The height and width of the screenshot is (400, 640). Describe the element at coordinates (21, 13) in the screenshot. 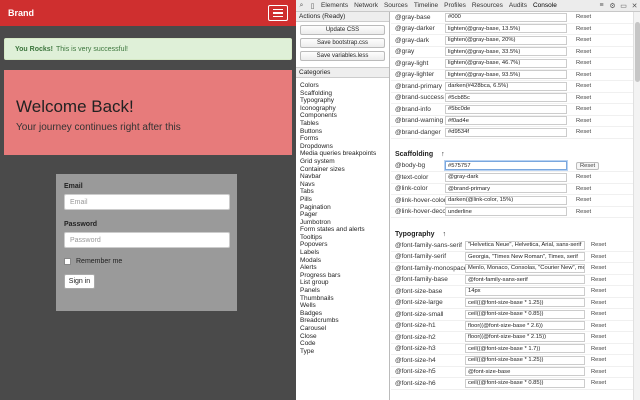

I see `navbar-brand: Brand` at that location.